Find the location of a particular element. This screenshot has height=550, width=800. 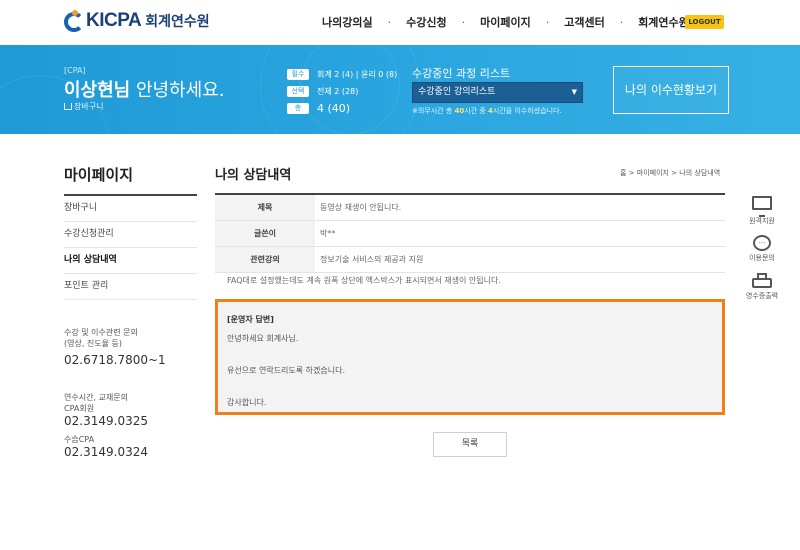

logo-text: KICPA is located at coordinates (114, 20).